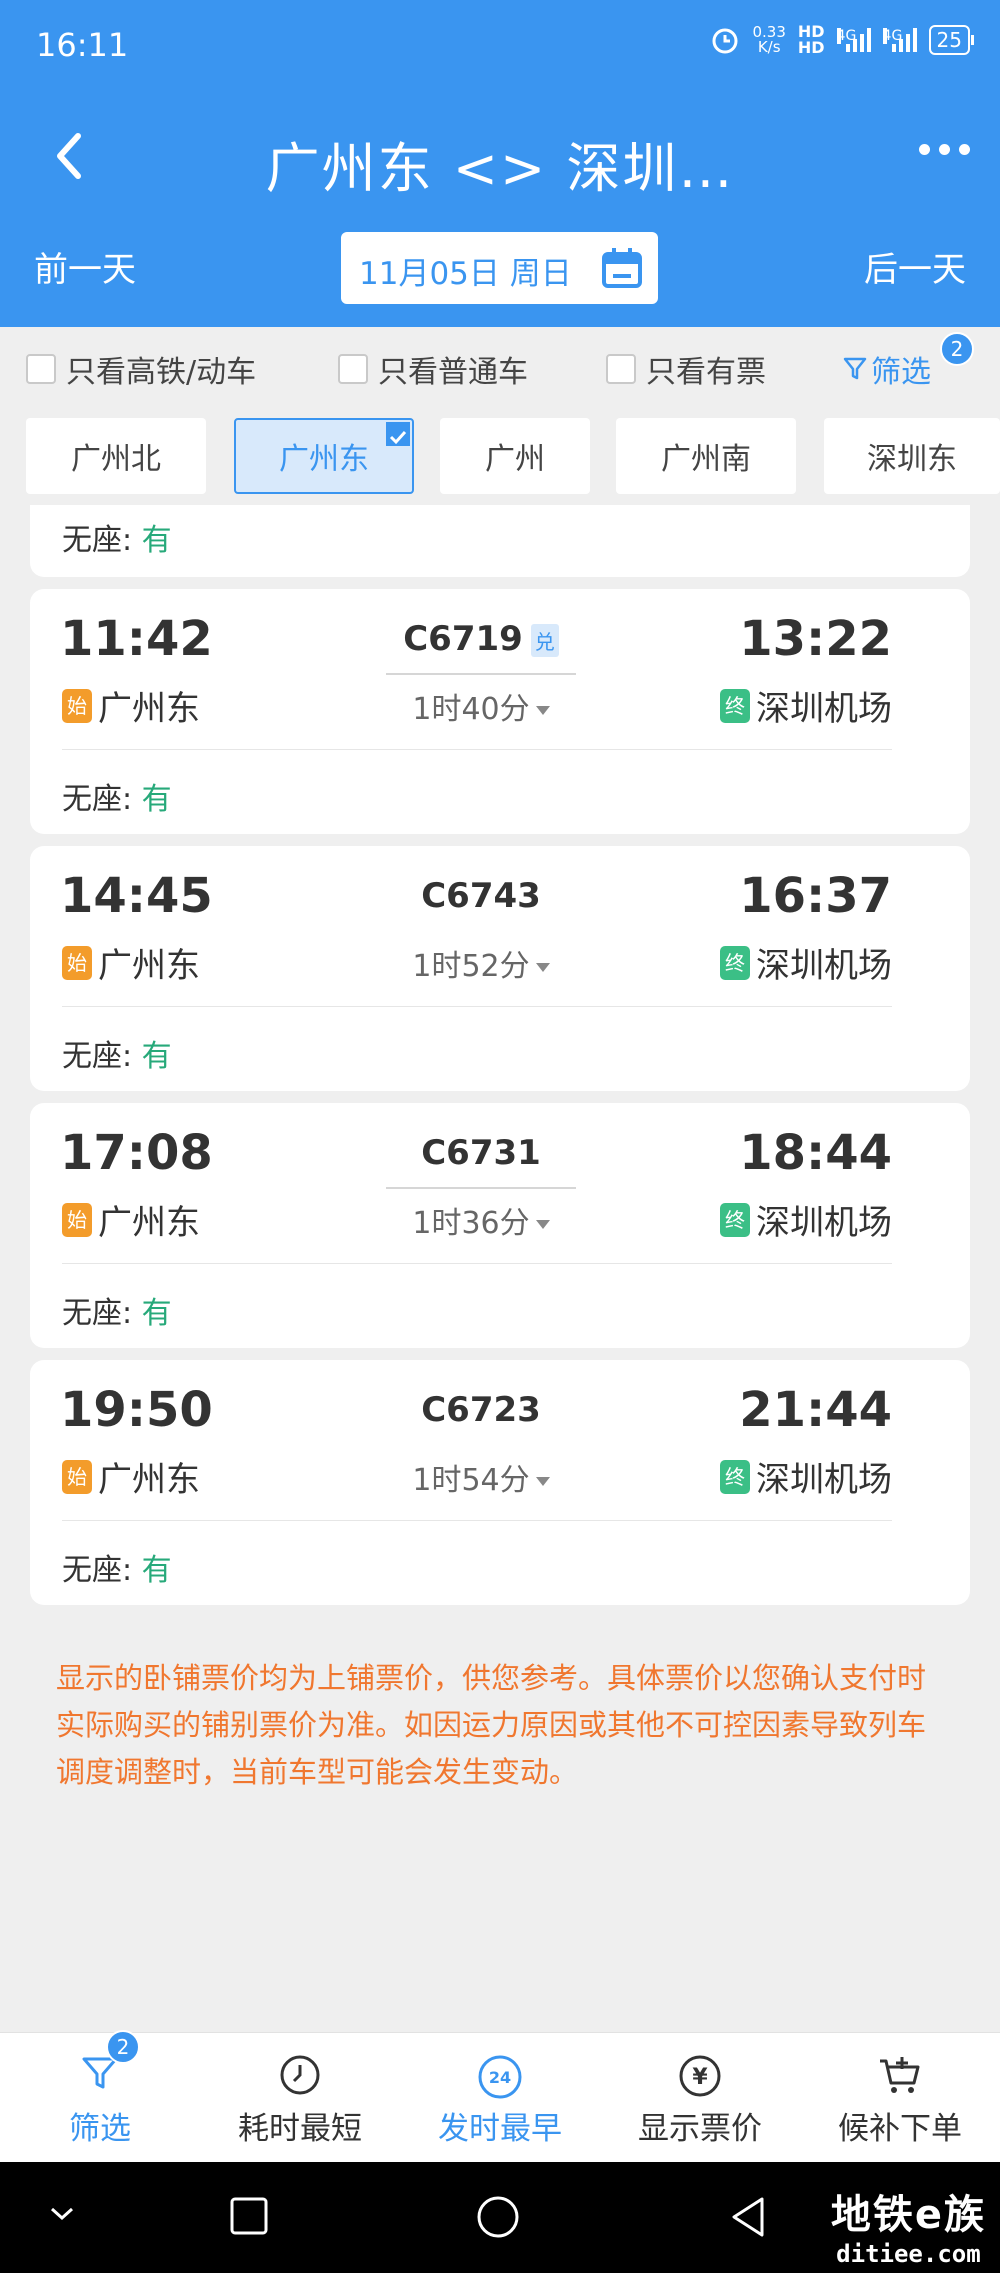 Image resolution: width=1000 pixels, height=2273 pixels. Describe the element at coordinates (136, 896) in the screenshot. I see `departure-time: 14:45` at that location.